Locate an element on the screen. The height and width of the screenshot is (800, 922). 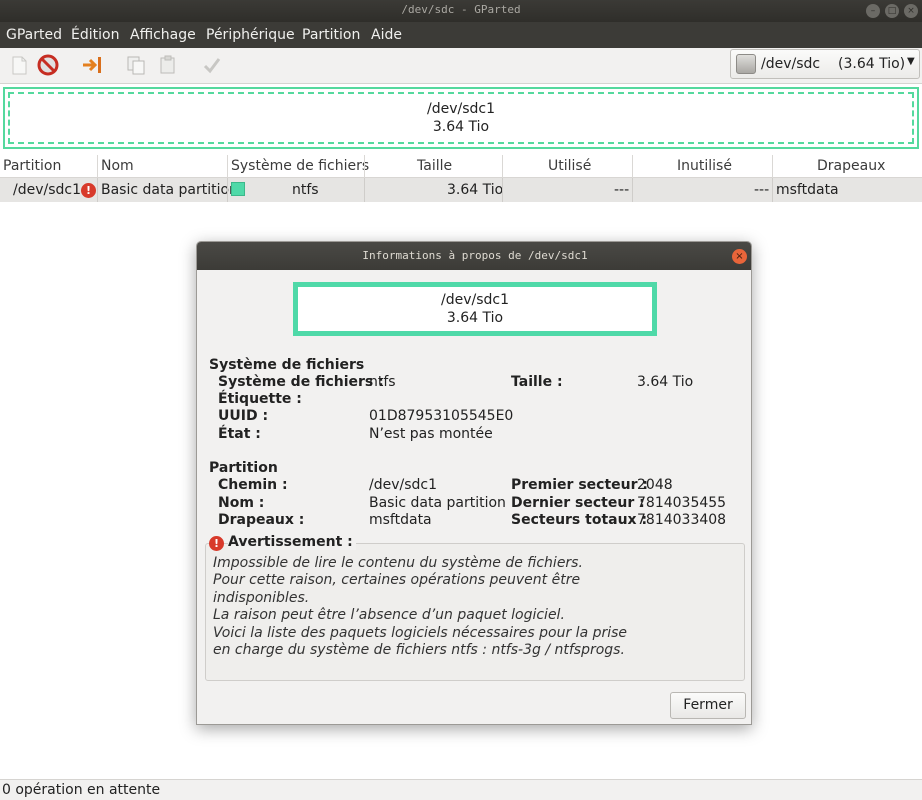
fs-label: Système de fichiers : is located at coordinates (301, 382).